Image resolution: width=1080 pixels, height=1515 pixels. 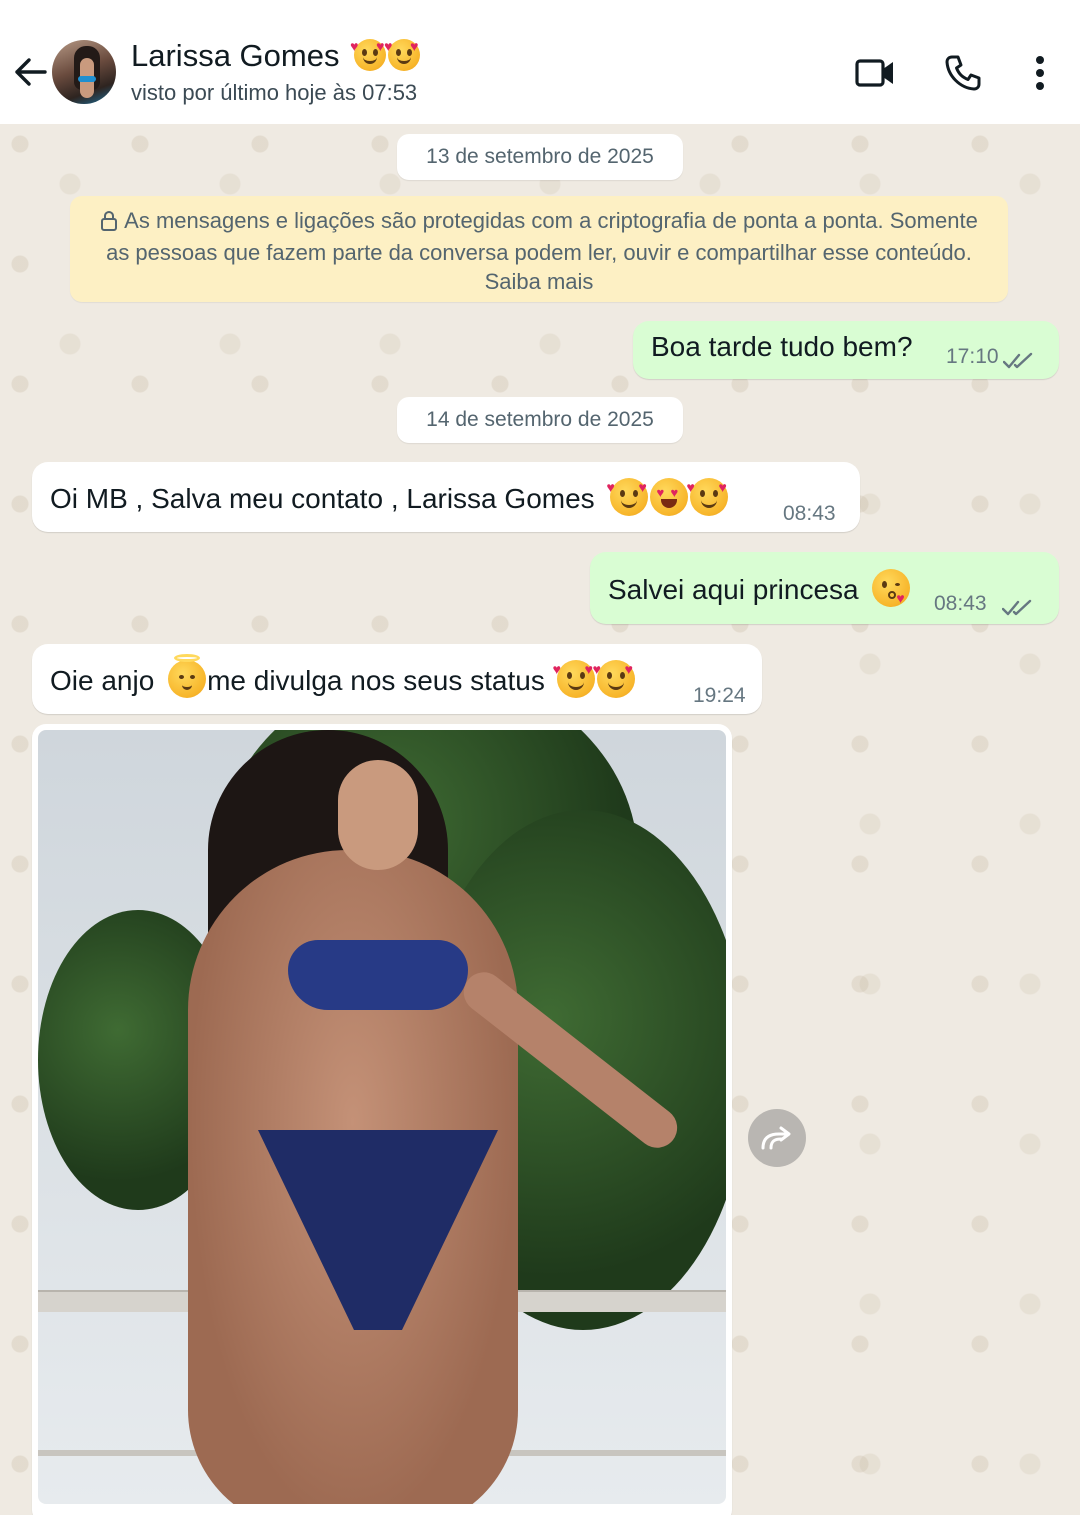 What do you see at coordinates (30, 72) in the screenshot?
I see `back-arrow-icon` at bounding box center [30, 72].